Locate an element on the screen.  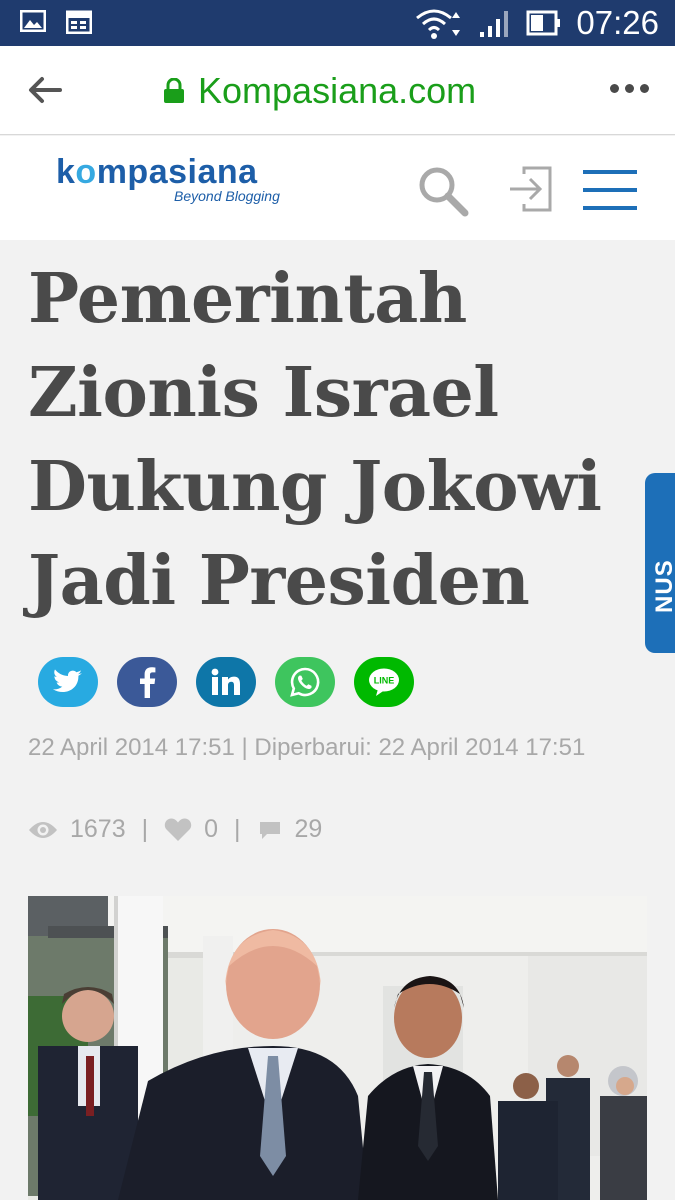
url-text: Kompasiana.com is located at coordinates (337, 90).